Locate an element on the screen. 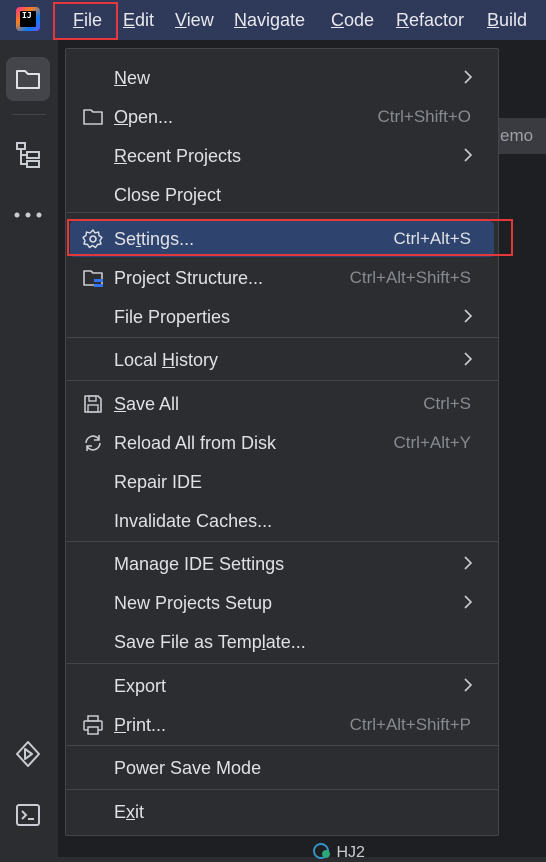 This screenshot has width=546, height=862. menu-file: File is located at coordinates (87, 20).